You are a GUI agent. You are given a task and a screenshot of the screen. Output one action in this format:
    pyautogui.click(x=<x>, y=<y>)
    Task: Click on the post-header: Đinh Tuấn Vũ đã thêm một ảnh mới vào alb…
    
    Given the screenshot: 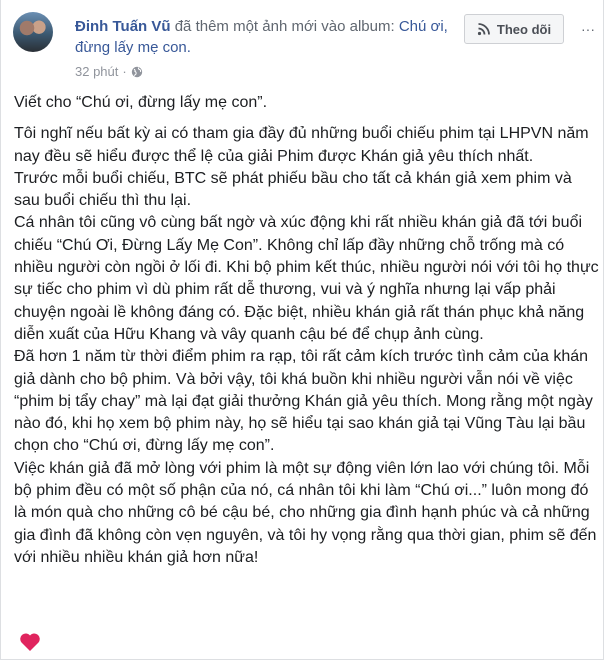 What is the action you would take?
    pyautogui.click(x=302, y=44)
    